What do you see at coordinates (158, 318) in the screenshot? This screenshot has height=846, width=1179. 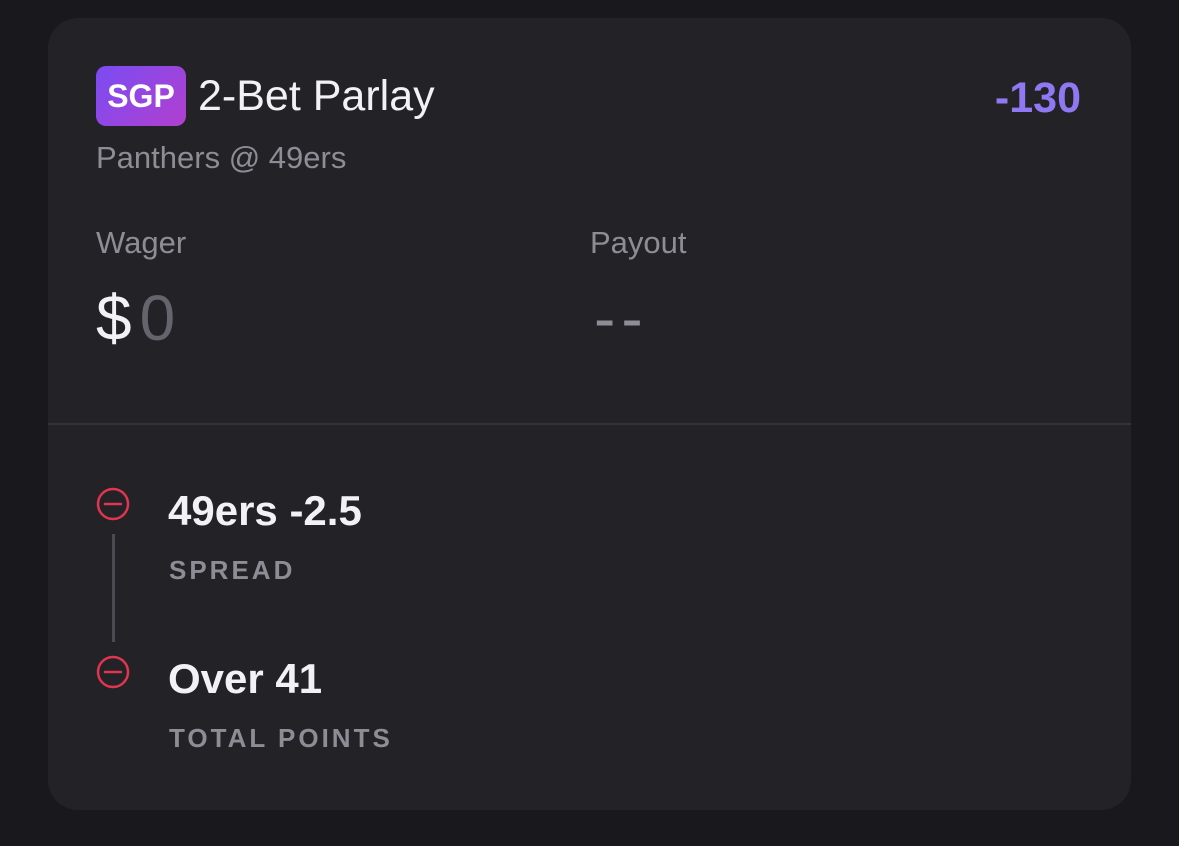 I see `wager-amount: 0` at bounding box center [158, 318].